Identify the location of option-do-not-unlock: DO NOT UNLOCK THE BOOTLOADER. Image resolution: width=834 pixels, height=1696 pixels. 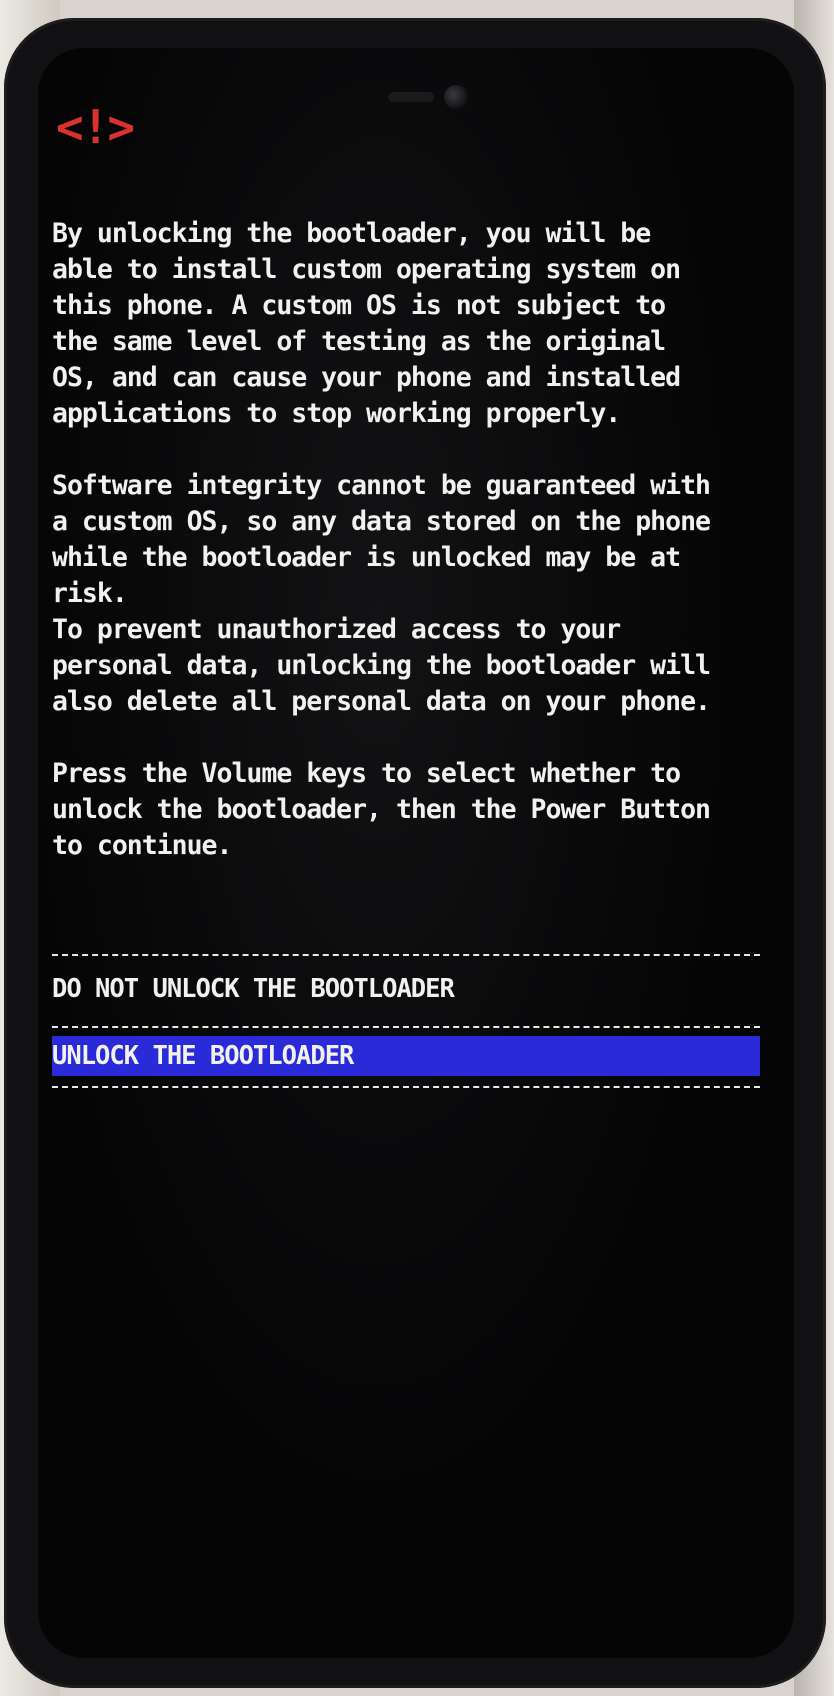
(406, 991).